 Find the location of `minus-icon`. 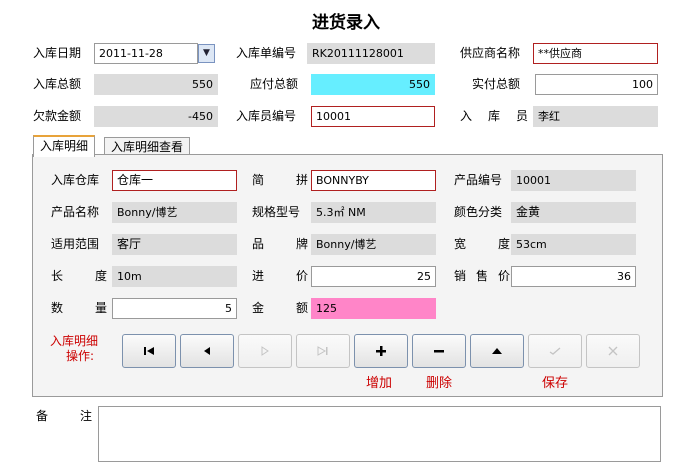

minus-icon is located at coordinates (439, 351).